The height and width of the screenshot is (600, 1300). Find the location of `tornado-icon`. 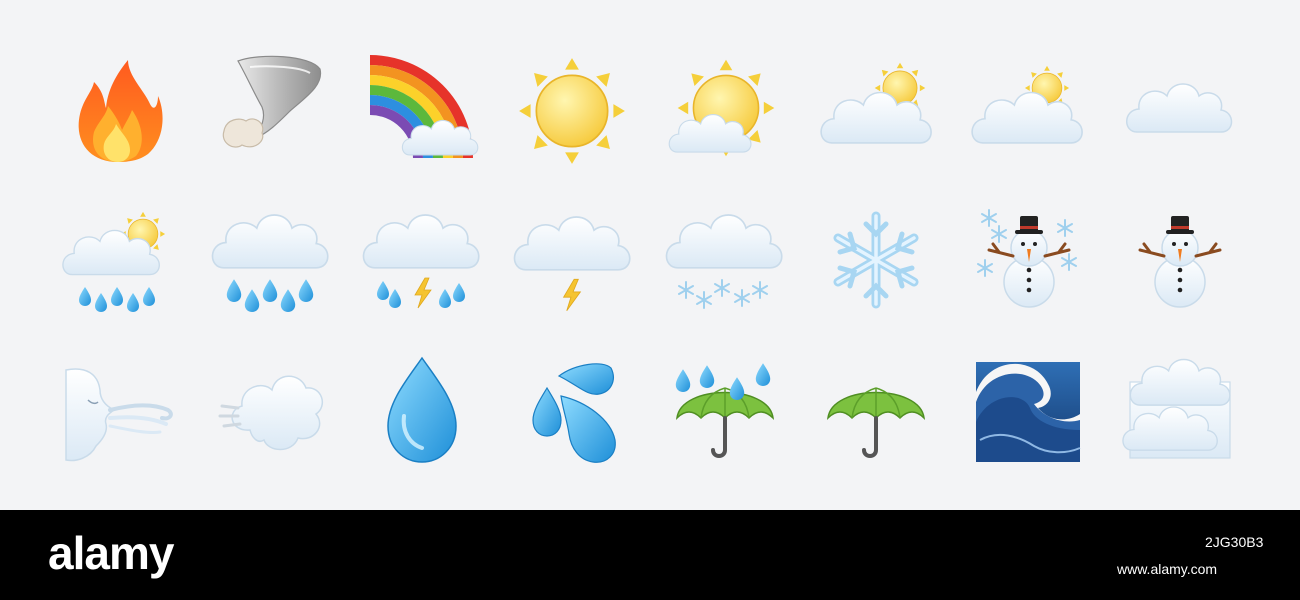

tornado-icon is located at coordinates (272, 101).